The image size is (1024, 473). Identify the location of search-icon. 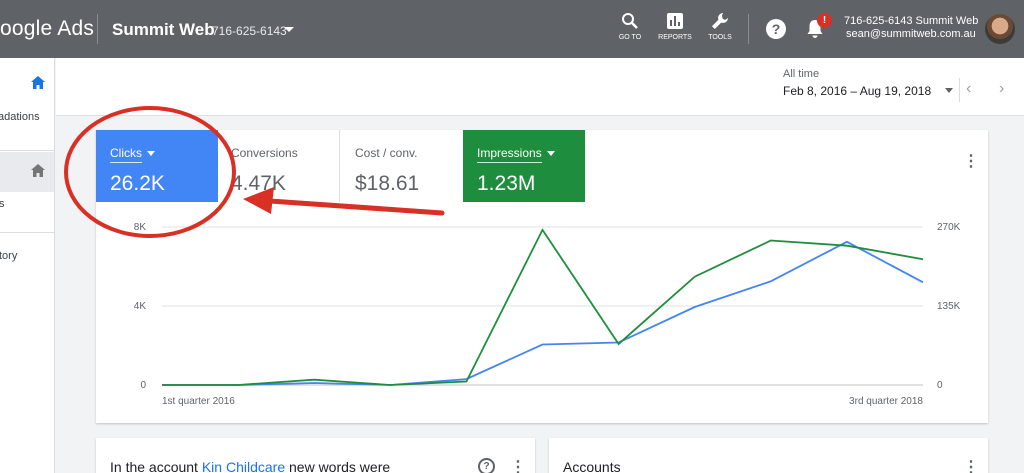
(630, 21).